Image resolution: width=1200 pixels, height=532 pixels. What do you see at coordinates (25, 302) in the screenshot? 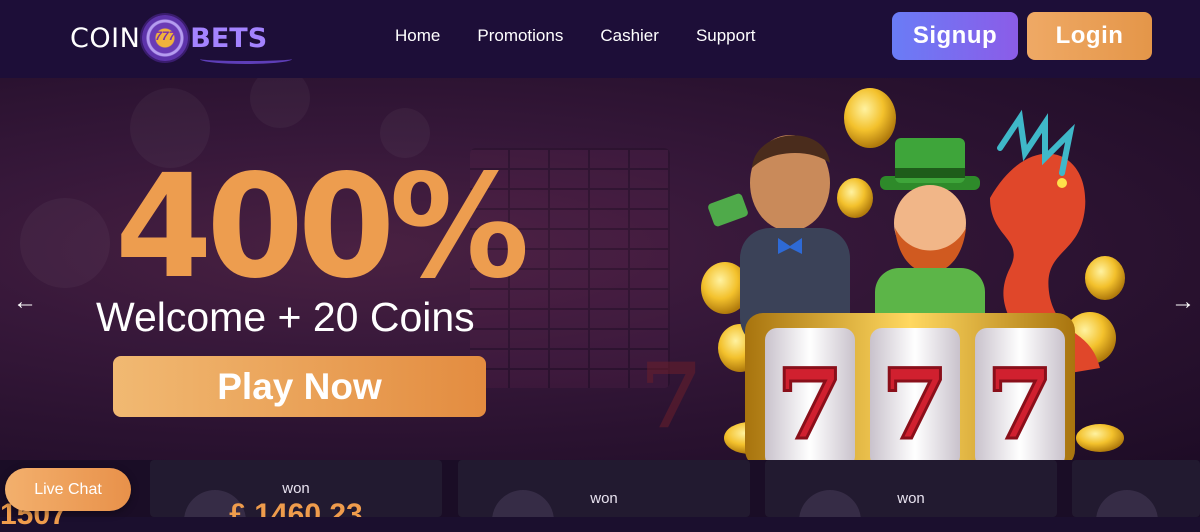
I see `arrow-left-icon: ←` at bounding box center [25, 302].